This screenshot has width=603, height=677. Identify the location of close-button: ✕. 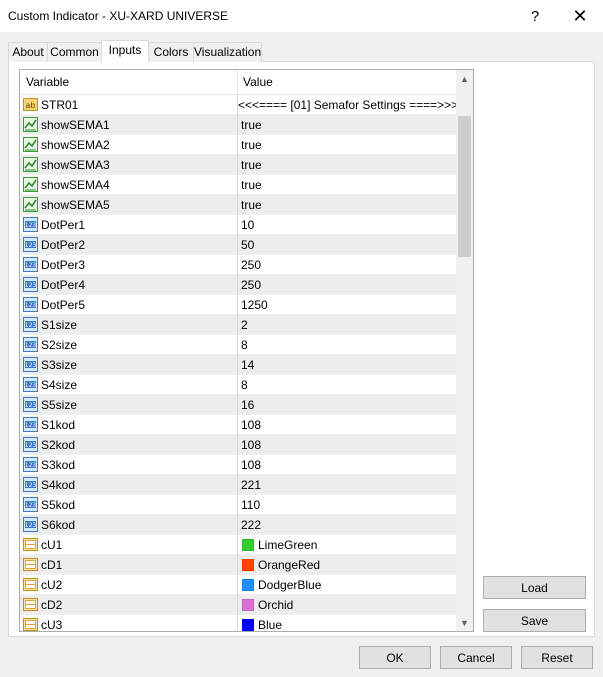
(580, 16).